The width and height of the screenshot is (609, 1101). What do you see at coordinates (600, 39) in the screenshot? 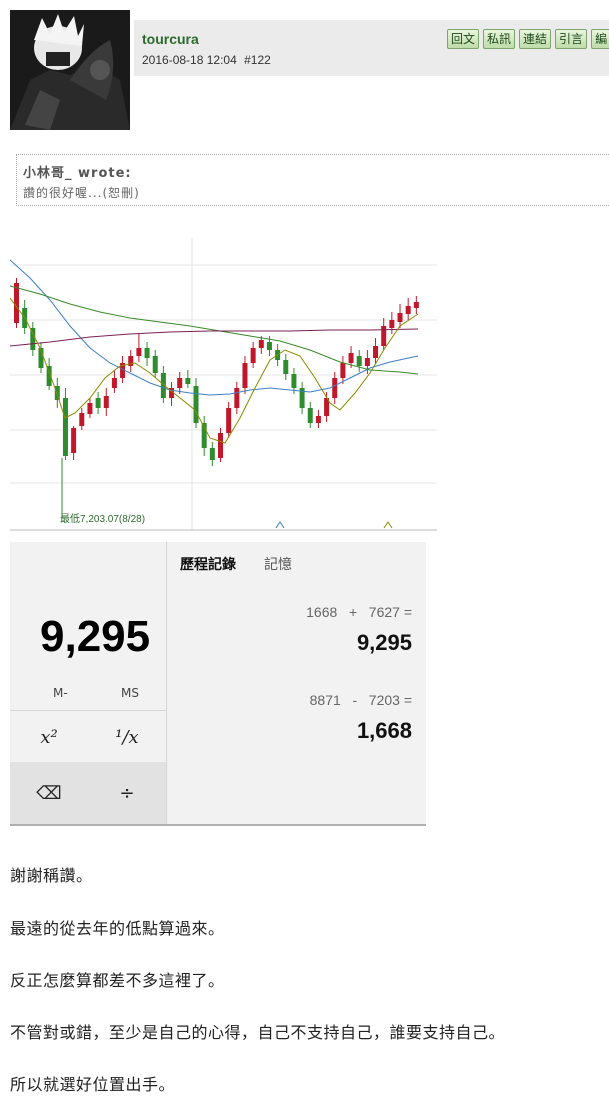
I see `edit-button: 編` at bounding box center [600, 39].